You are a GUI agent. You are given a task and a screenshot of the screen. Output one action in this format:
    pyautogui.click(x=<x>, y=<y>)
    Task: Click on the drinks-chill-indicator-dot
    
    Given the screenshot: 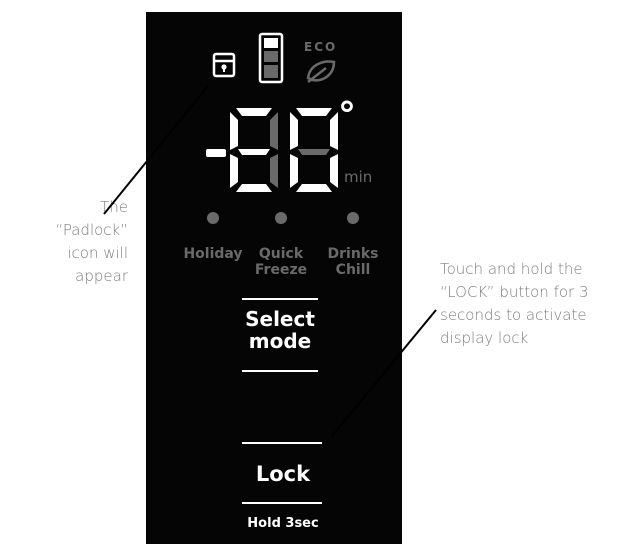 What is the action you would take?
    pyautogui.click(x=353, y=218)
    